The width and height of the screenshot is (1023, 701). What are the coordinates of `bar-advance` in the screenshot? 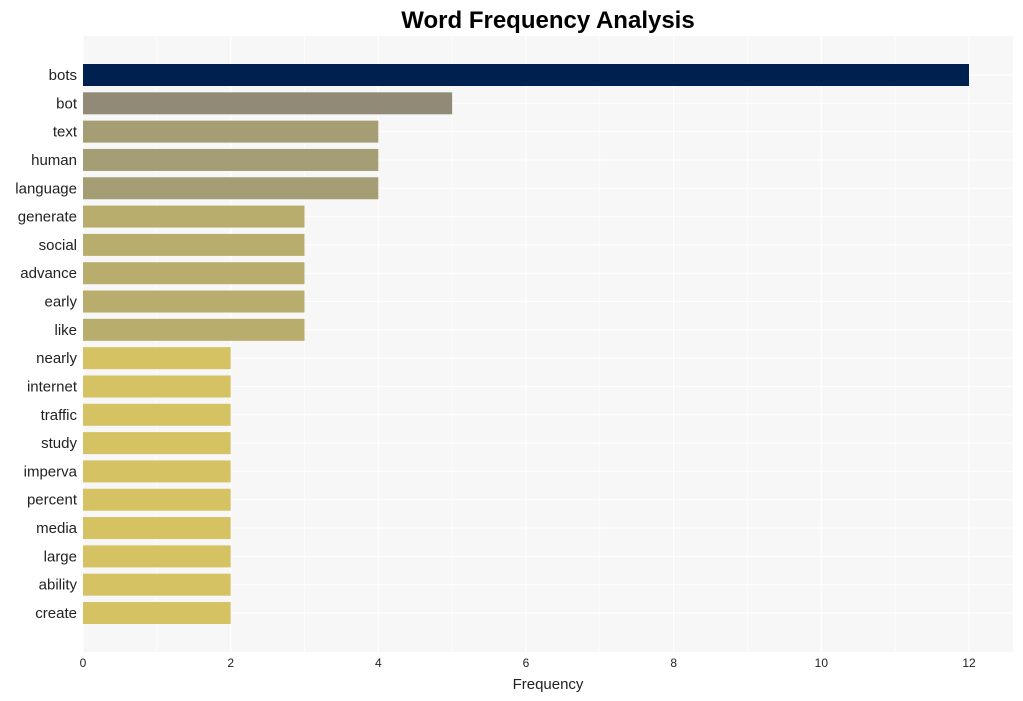 It's located at (194, 273).